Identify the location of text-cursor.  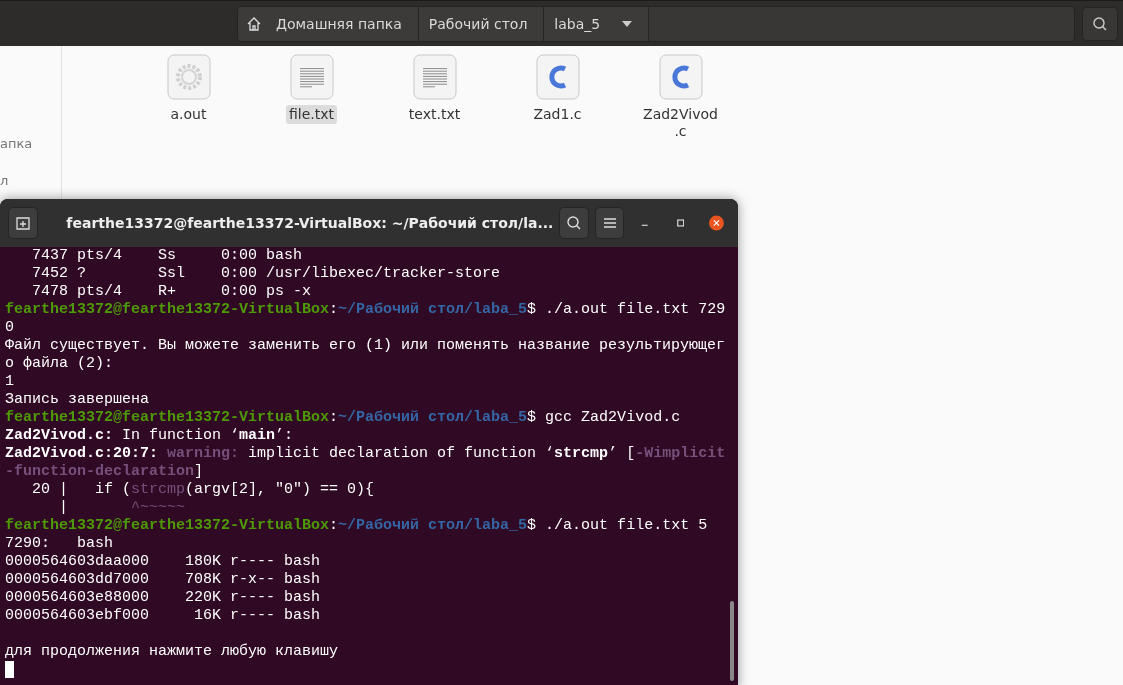
(9, 669).